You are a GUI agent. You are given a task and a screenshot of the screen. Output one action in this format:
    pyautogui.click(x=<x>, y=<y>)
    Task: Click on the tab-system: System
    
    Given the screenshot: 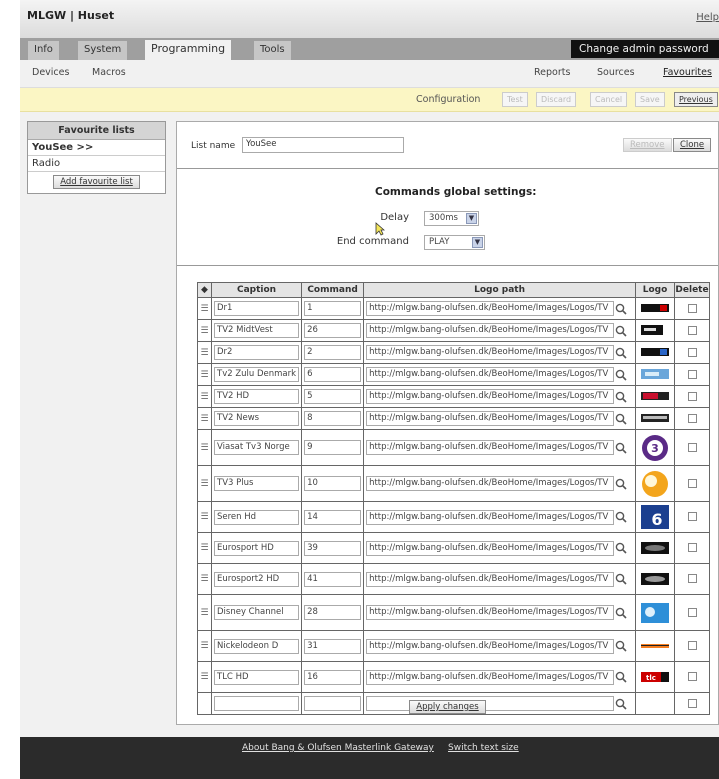 What is the action you would take?
    pyautogui.click(x=103, y=50)
    